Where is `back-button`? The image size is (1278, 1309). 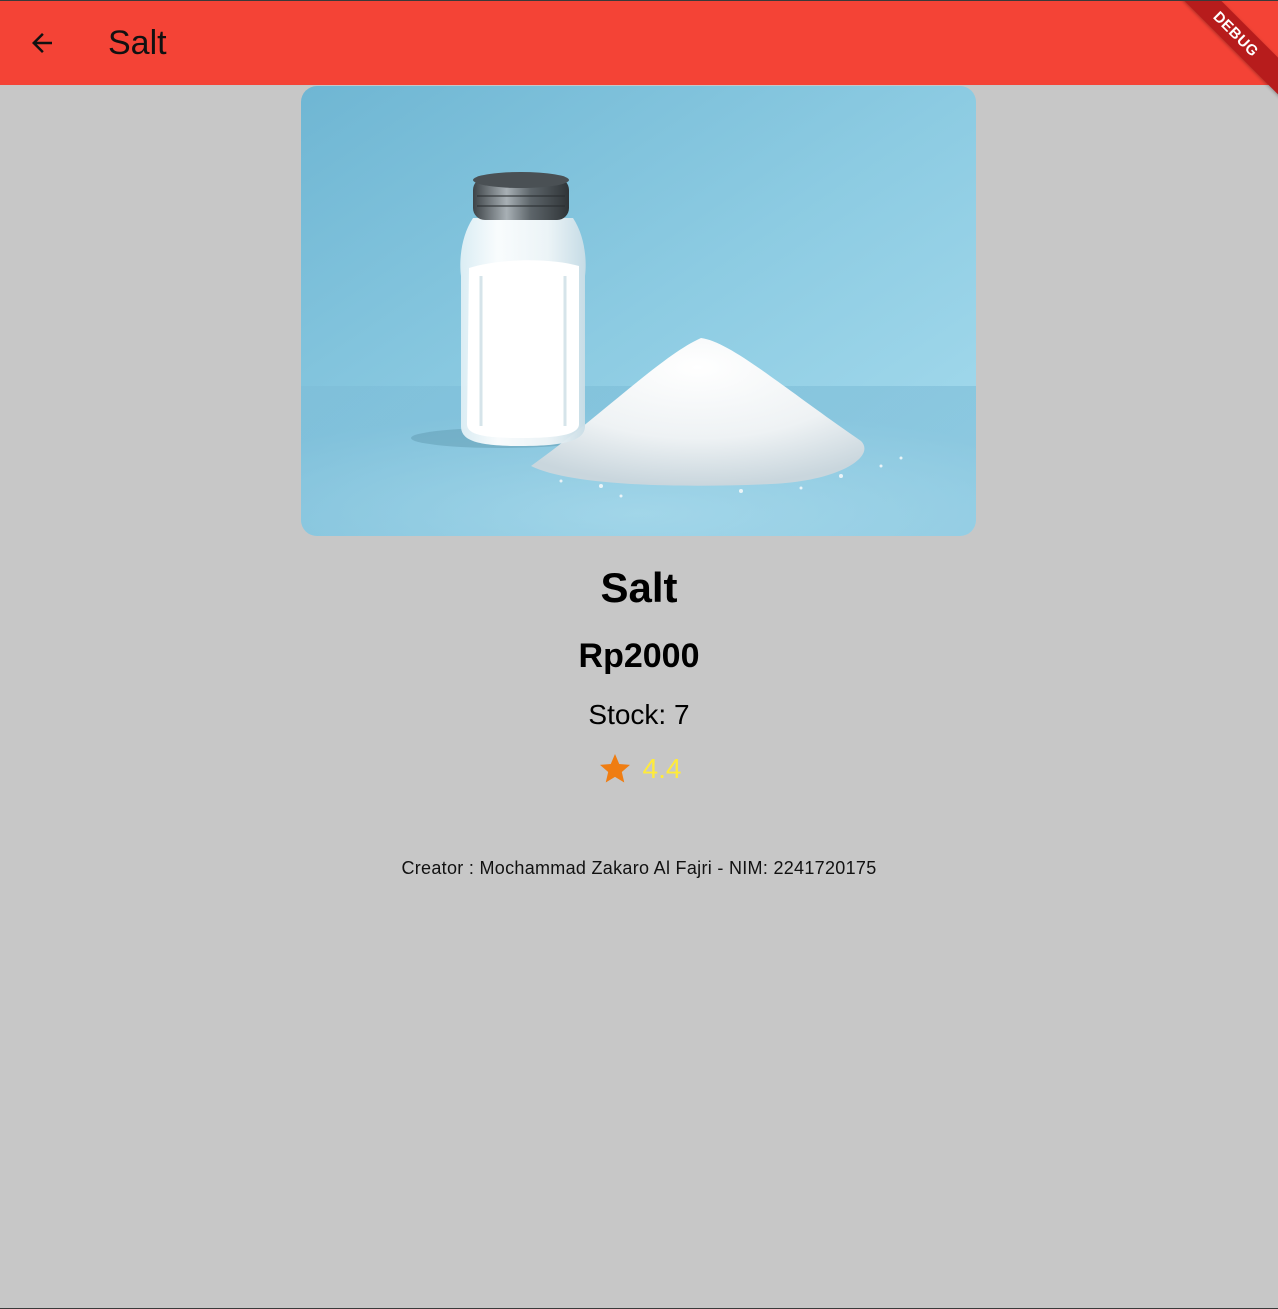 back-button is located at coordinates (42, 43).